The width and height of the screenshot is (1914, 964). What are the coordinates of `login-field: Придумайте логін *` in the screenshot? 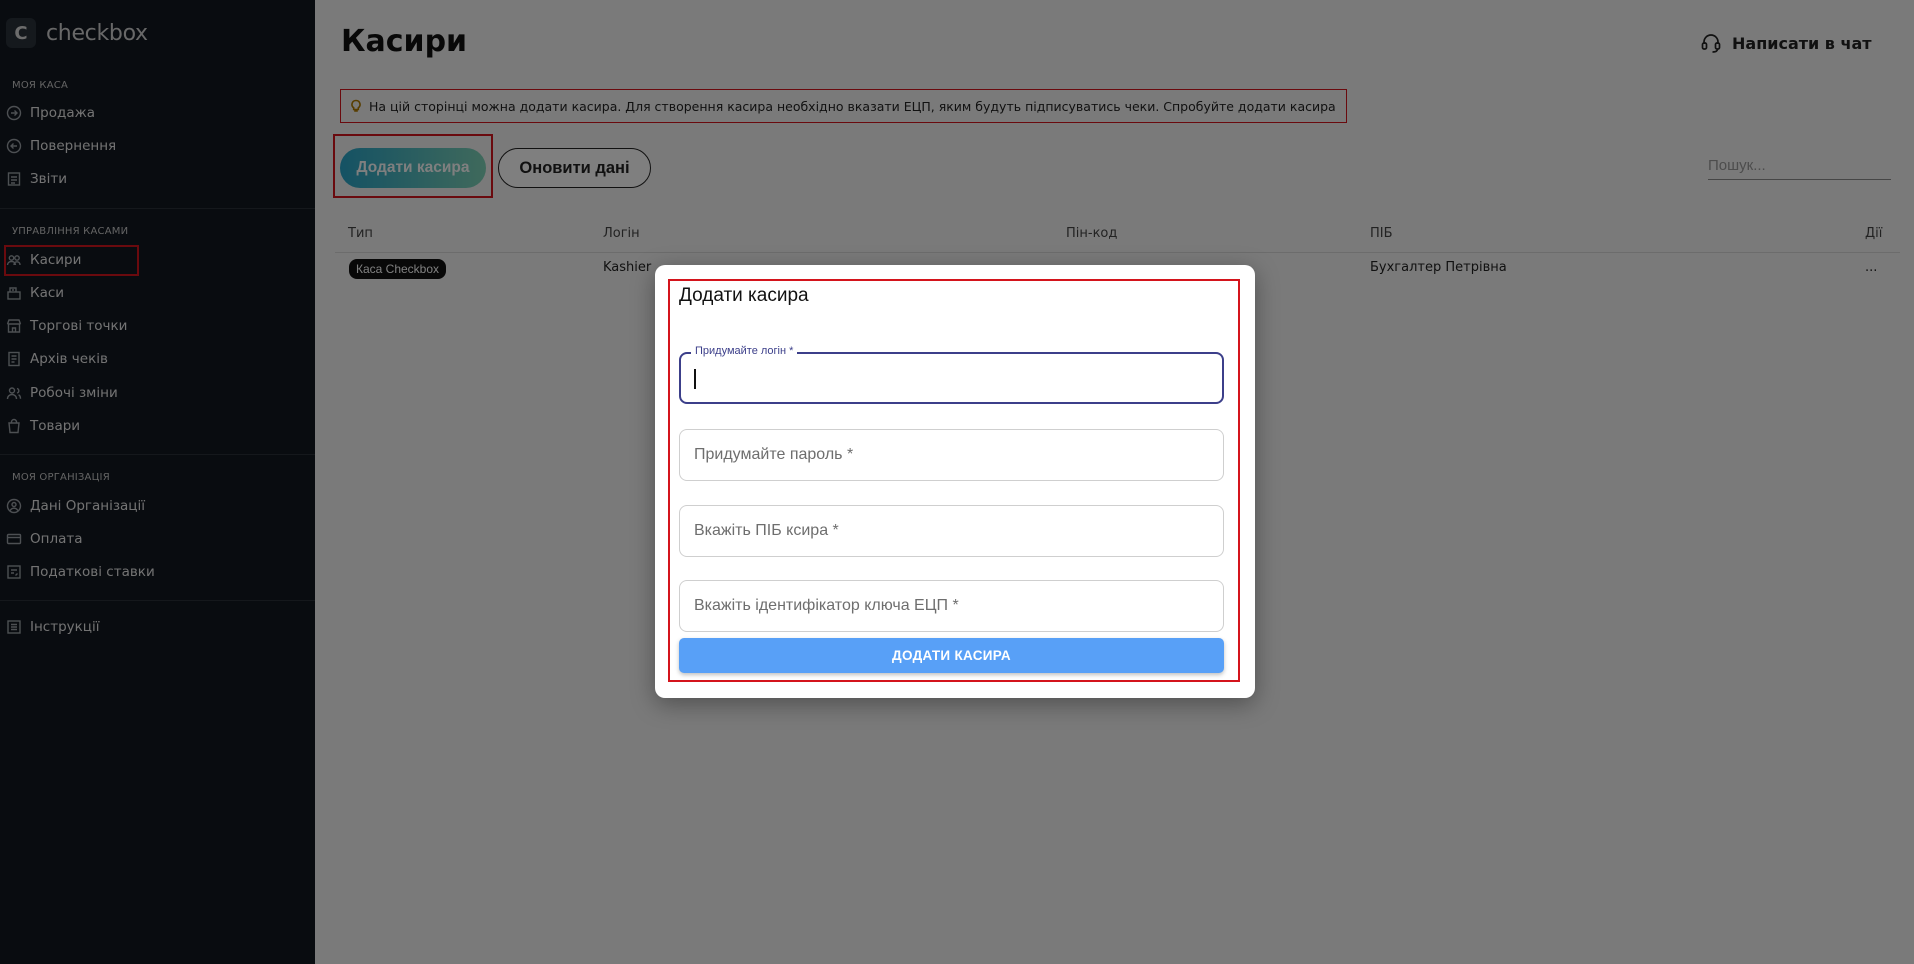 It's located at (951, 374).